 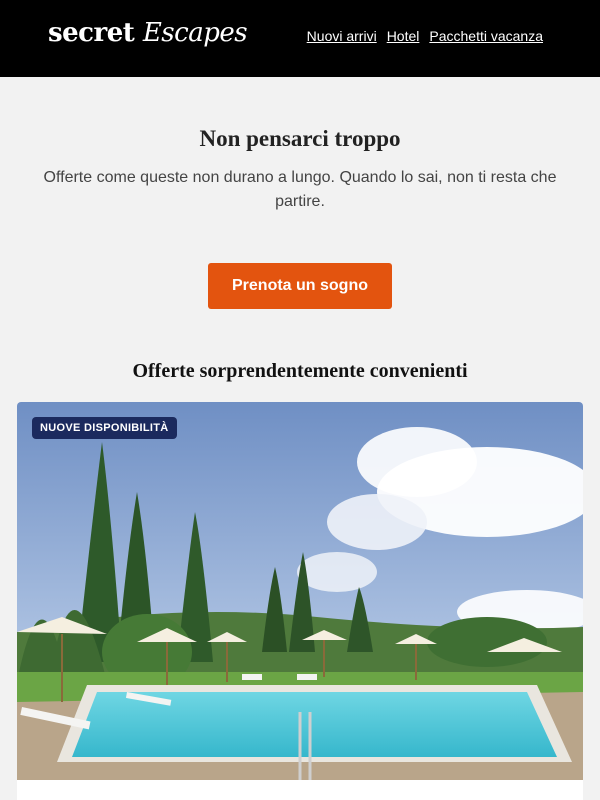 I want to click on header-nav: Nuovi arrivi Hotel Pacchetti vacanza, so click(x=425, y=36).